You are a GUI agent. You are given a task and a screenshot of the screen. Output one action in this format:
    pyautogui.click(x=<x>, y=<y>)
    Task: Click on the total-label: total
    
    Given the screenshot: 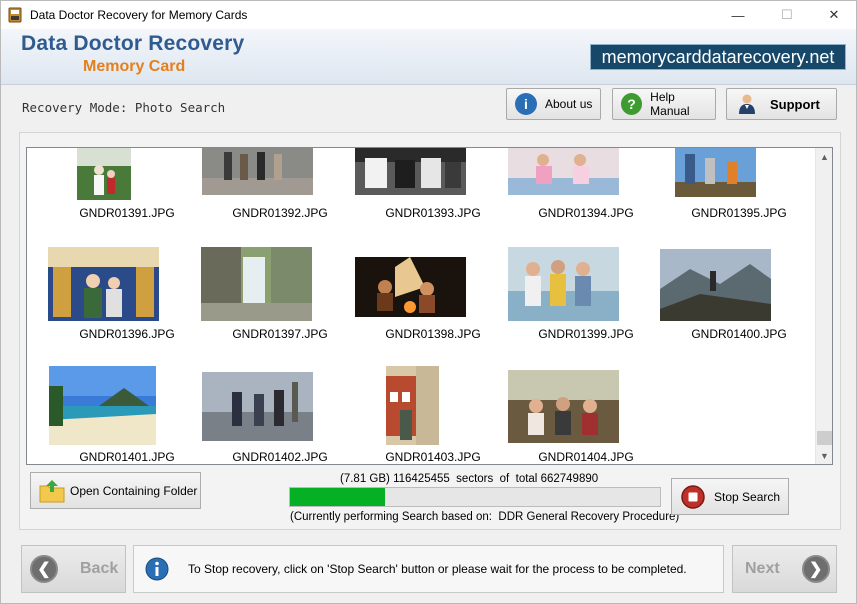 What is the action you would take?
    pyautogui.click(x=526, y=479)
    